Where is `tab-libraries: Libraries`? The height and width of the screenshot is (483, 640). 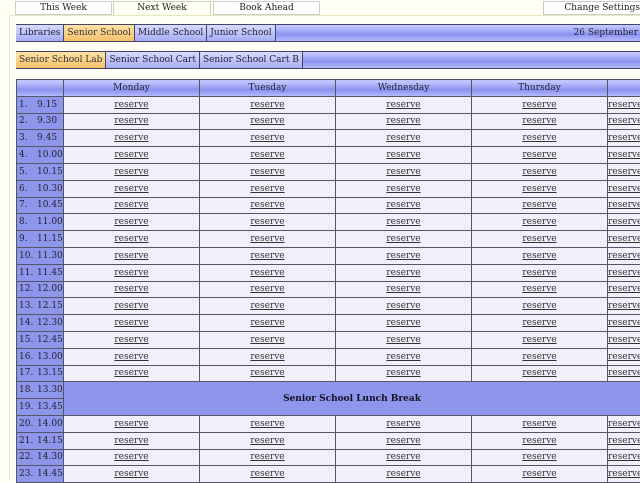
tab-libraries: Libraries is located at coordinates (40, 33).